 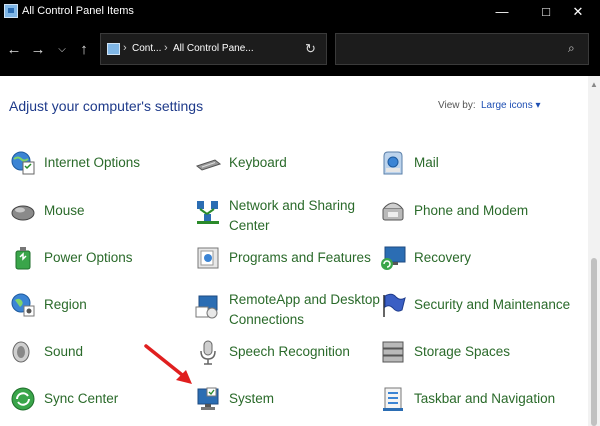 I want to click on item-label-line2: Center, so click(x=249, y=225).